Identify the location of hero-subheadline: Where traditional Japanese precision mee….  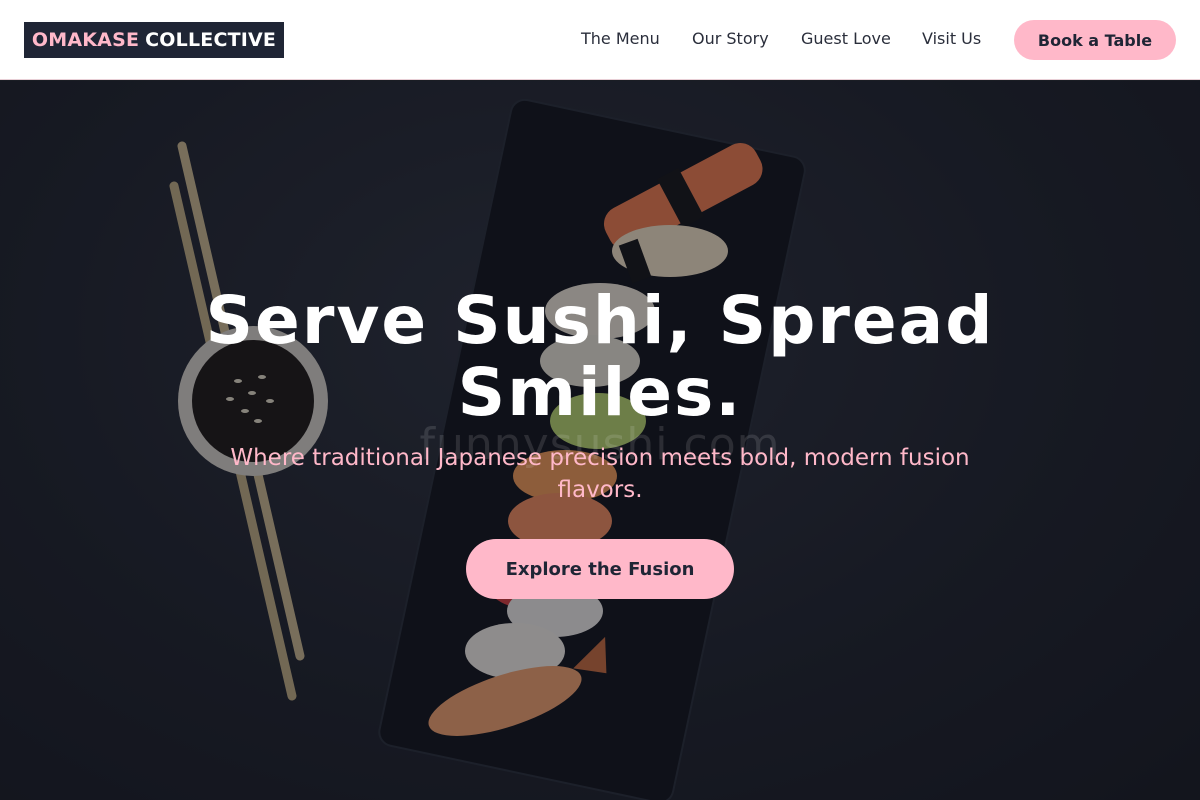
(600, 474).